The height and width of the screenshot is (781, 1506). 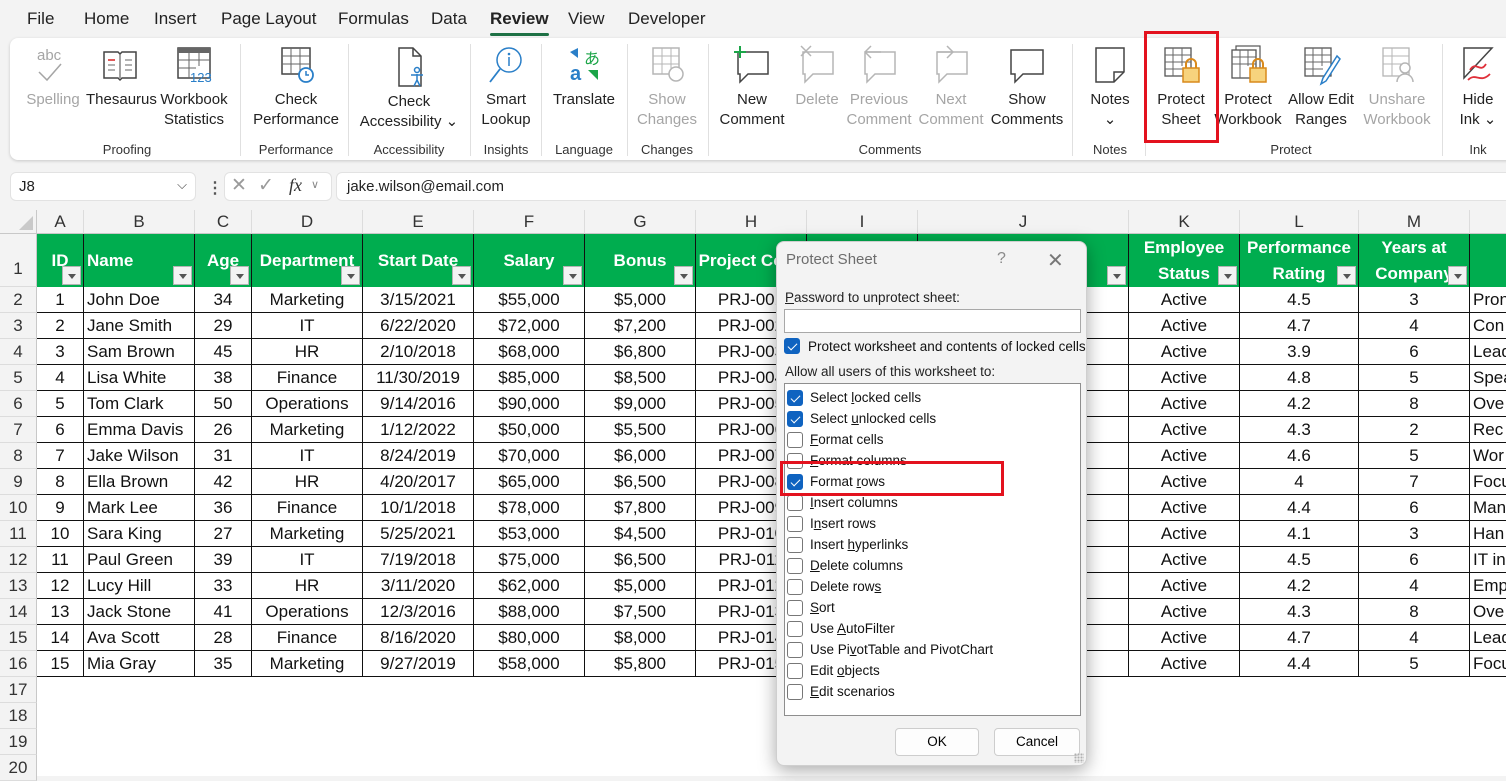 I want to click on close-icon: ✕, so click(x=1055, y=260).